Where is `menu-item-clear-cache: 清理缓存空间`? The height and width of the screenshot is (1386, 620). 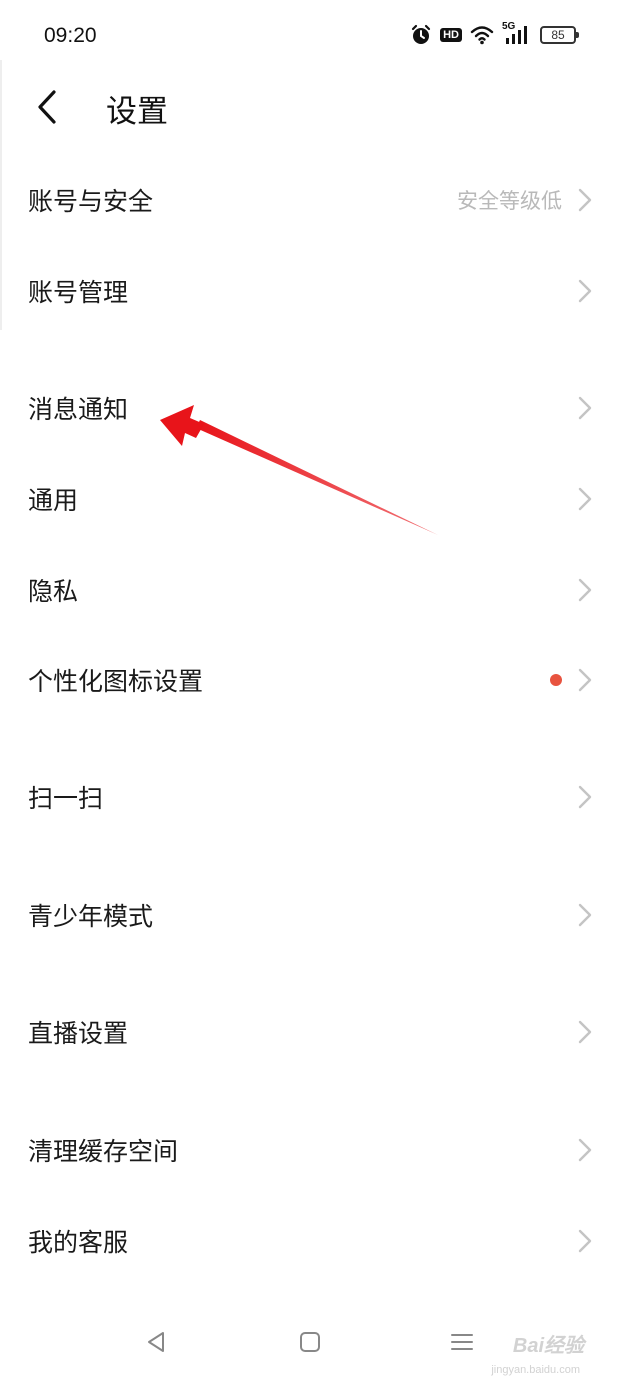 menu-item-clear-cache: 清理缓存空间 is located at coordinates (310, 1150).